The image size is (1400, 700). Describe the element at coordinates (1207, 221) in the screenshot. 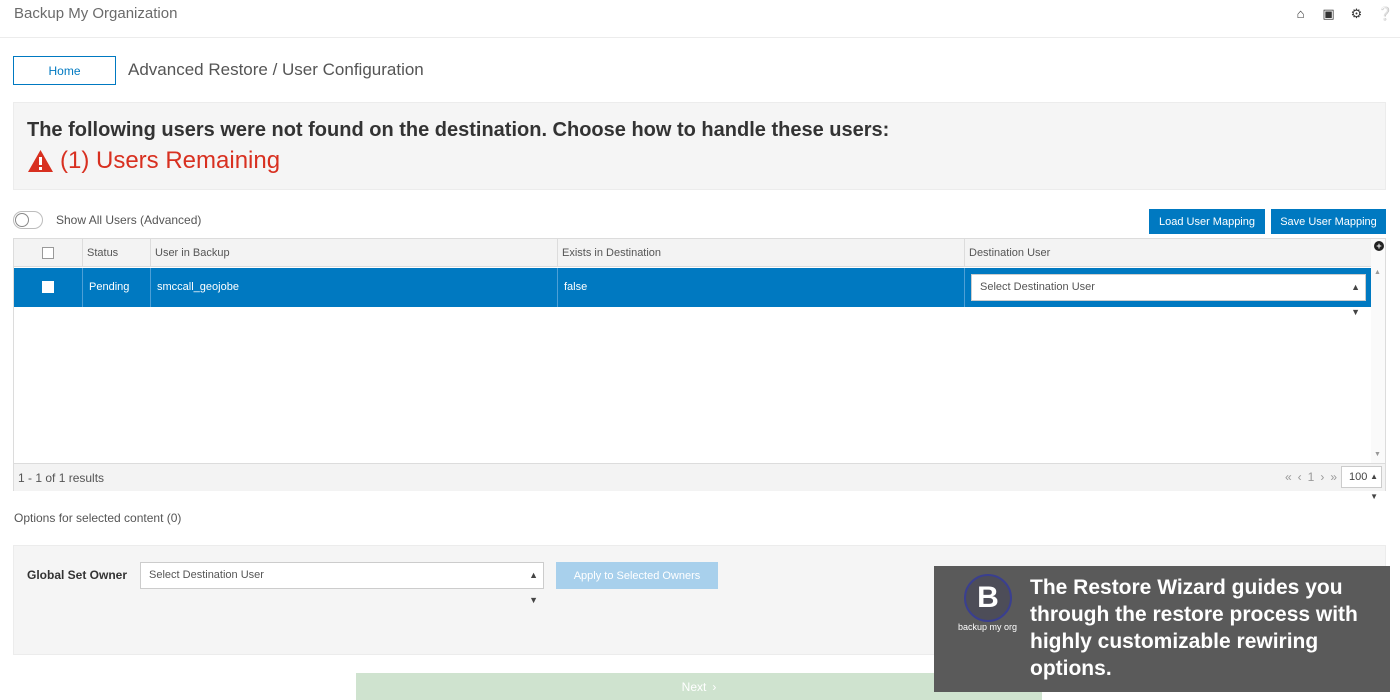

I see `load-user-mapping-button: Load User Mapping` at that location.